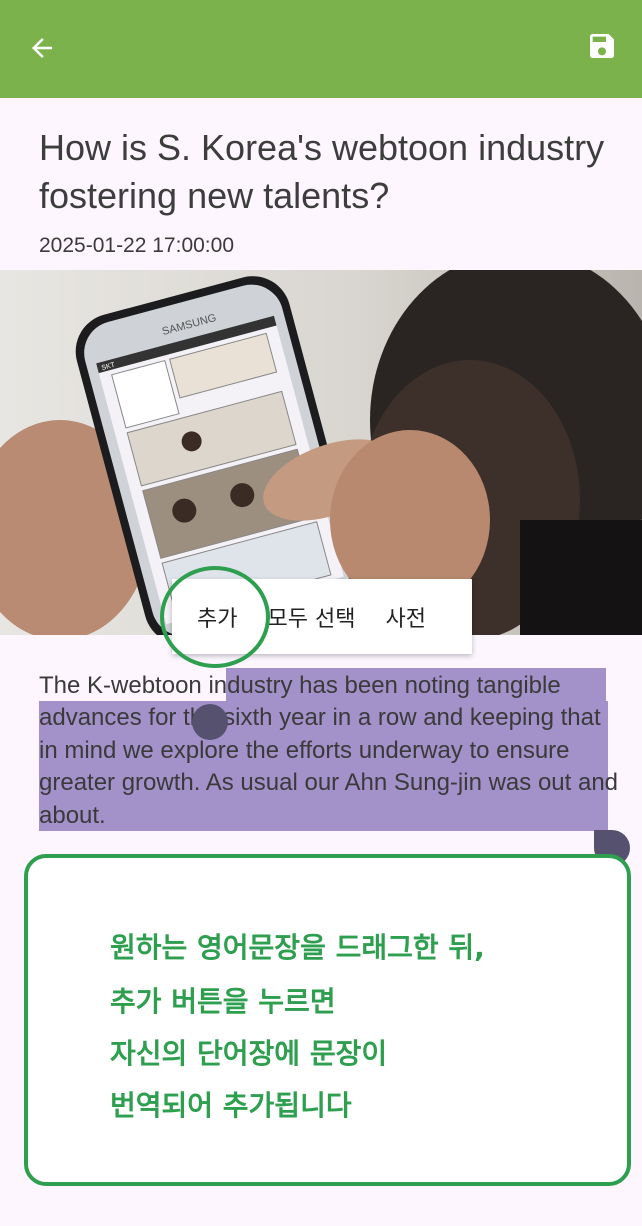 This screenshot has width=642, height=1226. I want to click on instruction-line-4: 번역되어 추가됩니다, so click(231, 1105).